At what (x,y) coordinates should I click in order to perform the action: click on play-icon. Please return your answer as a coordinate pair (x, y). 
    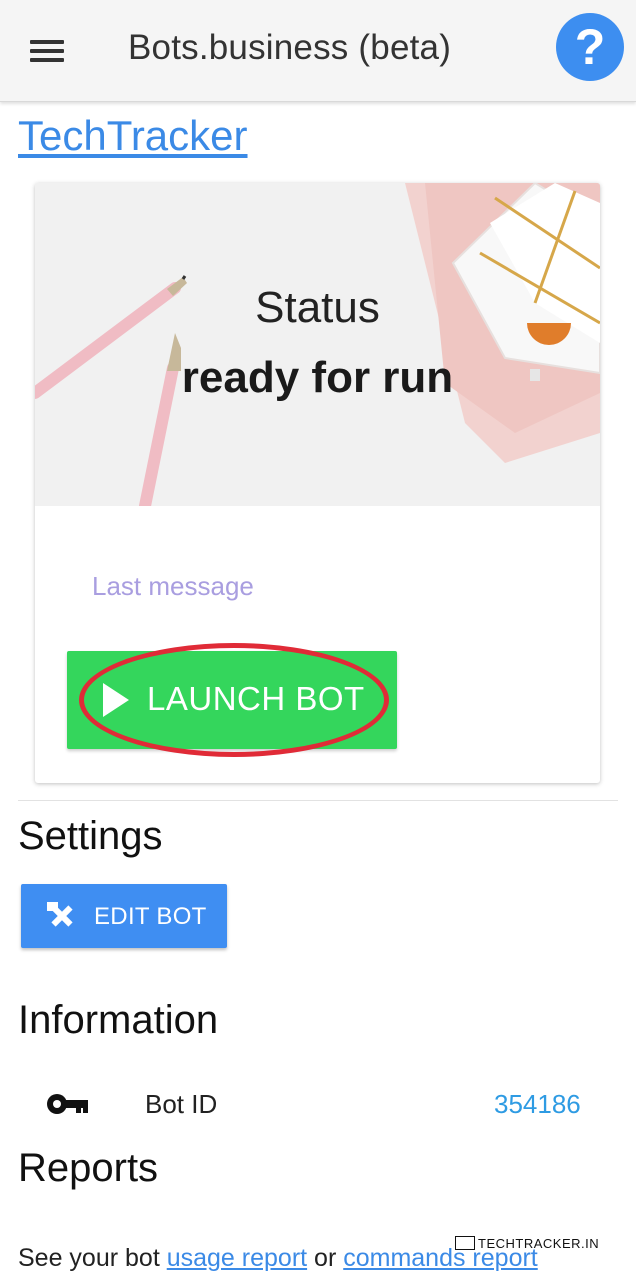
    Looking at the image, I should click on (116, 700).